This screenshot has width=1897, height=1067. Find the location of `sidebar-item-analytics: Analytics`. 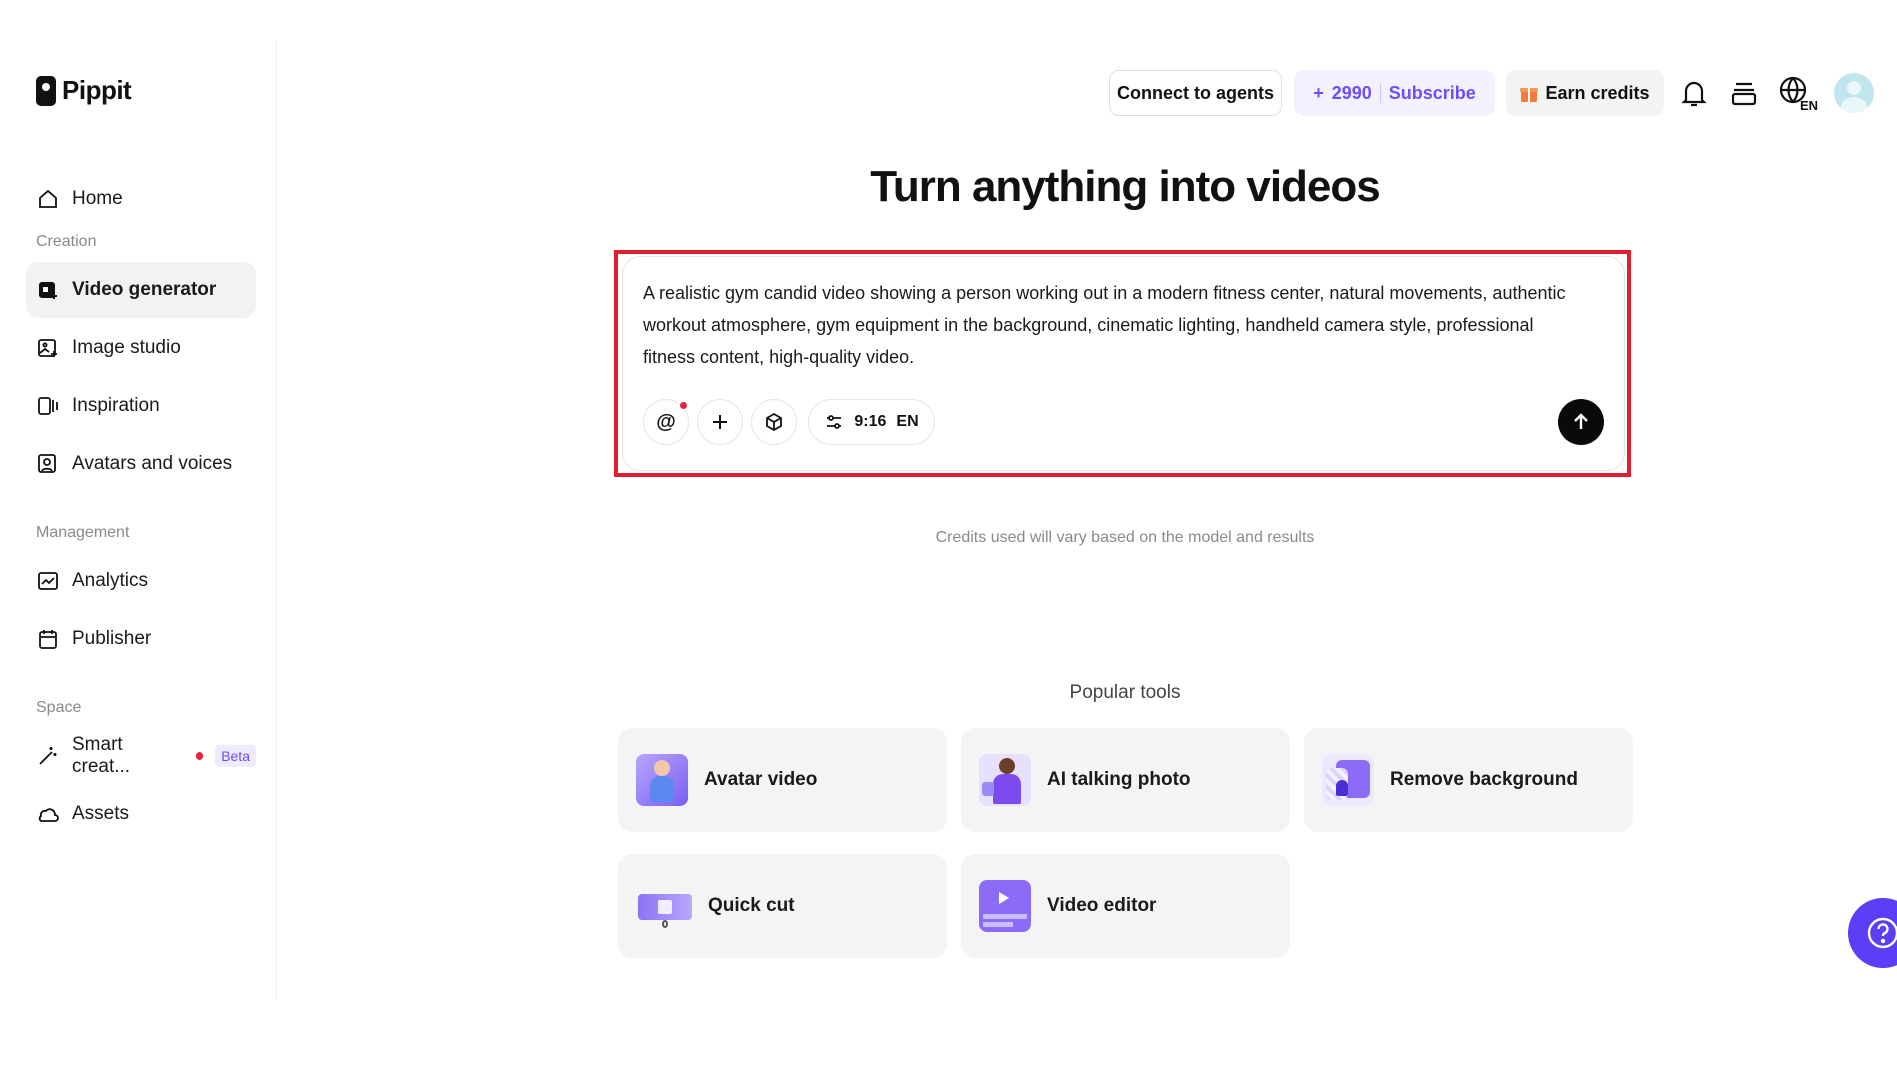

sidebar-item-analytics: Analytics is located at coordinates (141, 581).